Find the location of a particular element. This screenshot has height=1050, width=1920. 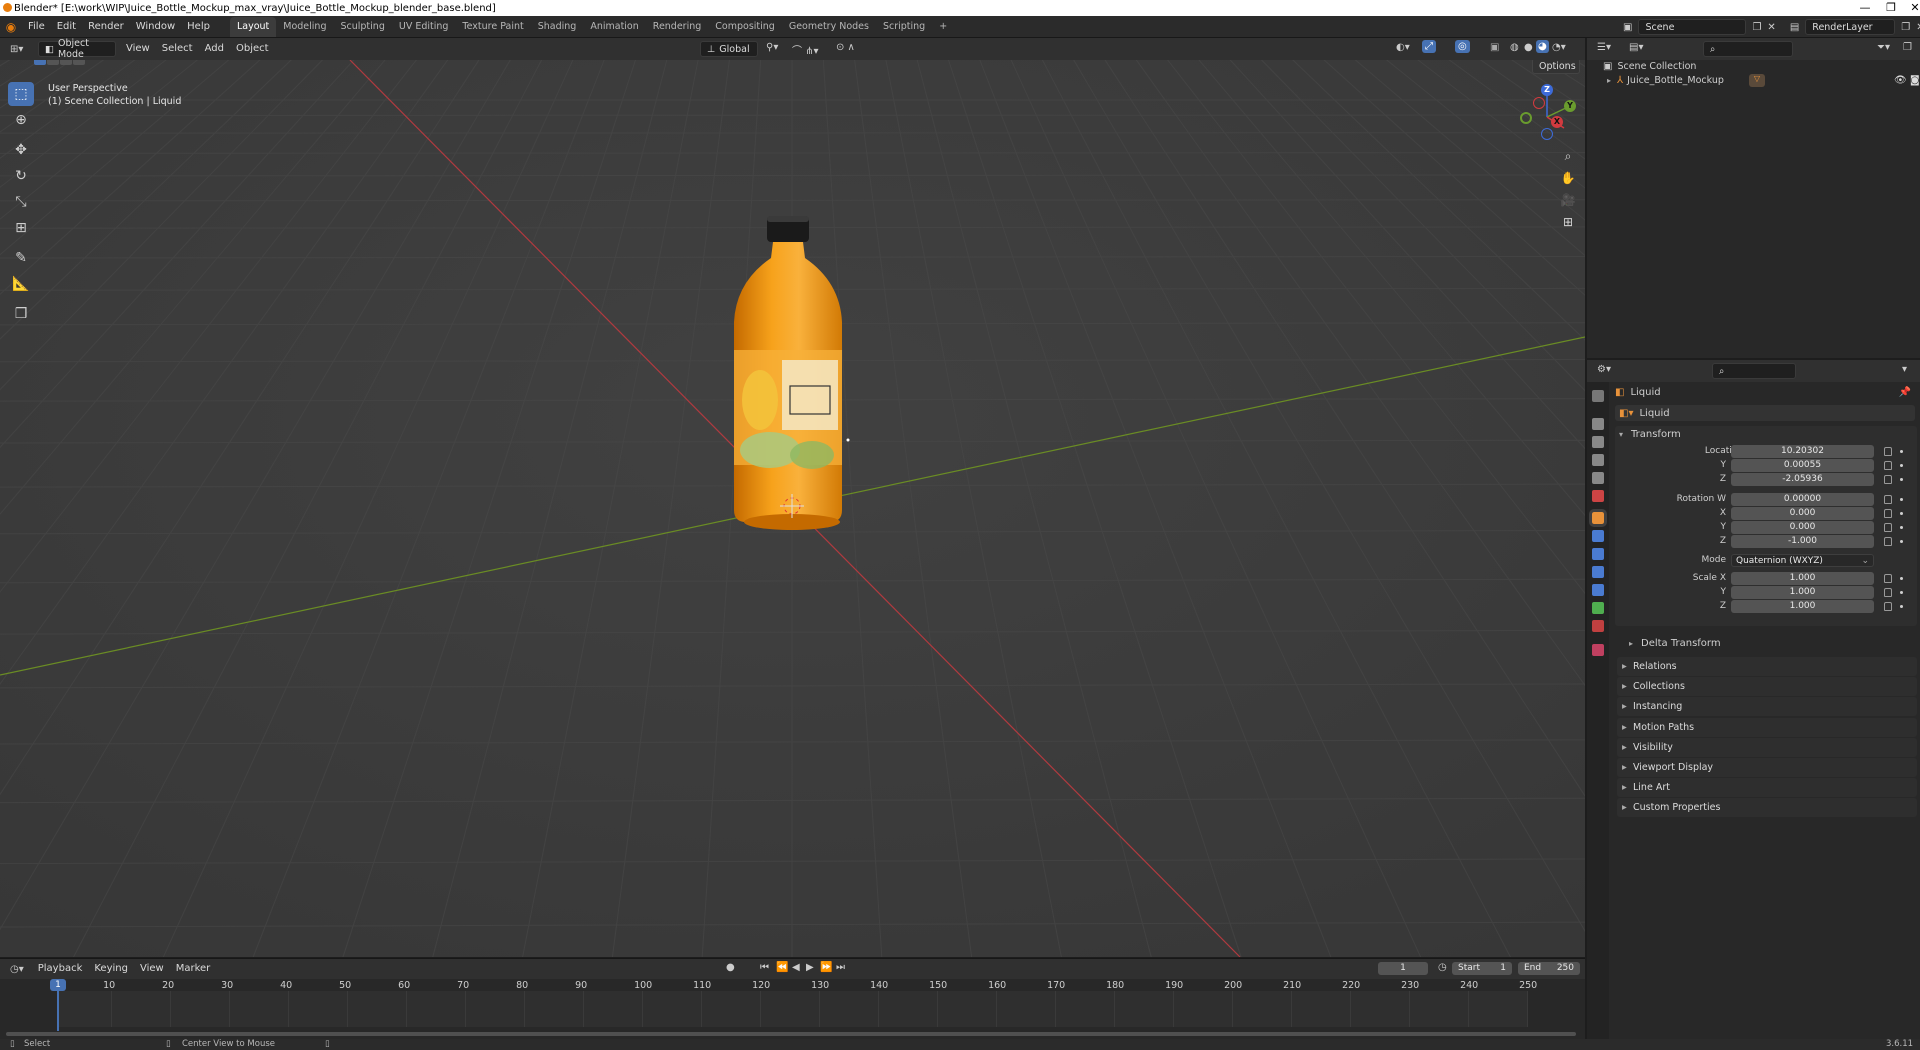

display-mode-icon: ▤▾ is located at coordinates (1636, 47).